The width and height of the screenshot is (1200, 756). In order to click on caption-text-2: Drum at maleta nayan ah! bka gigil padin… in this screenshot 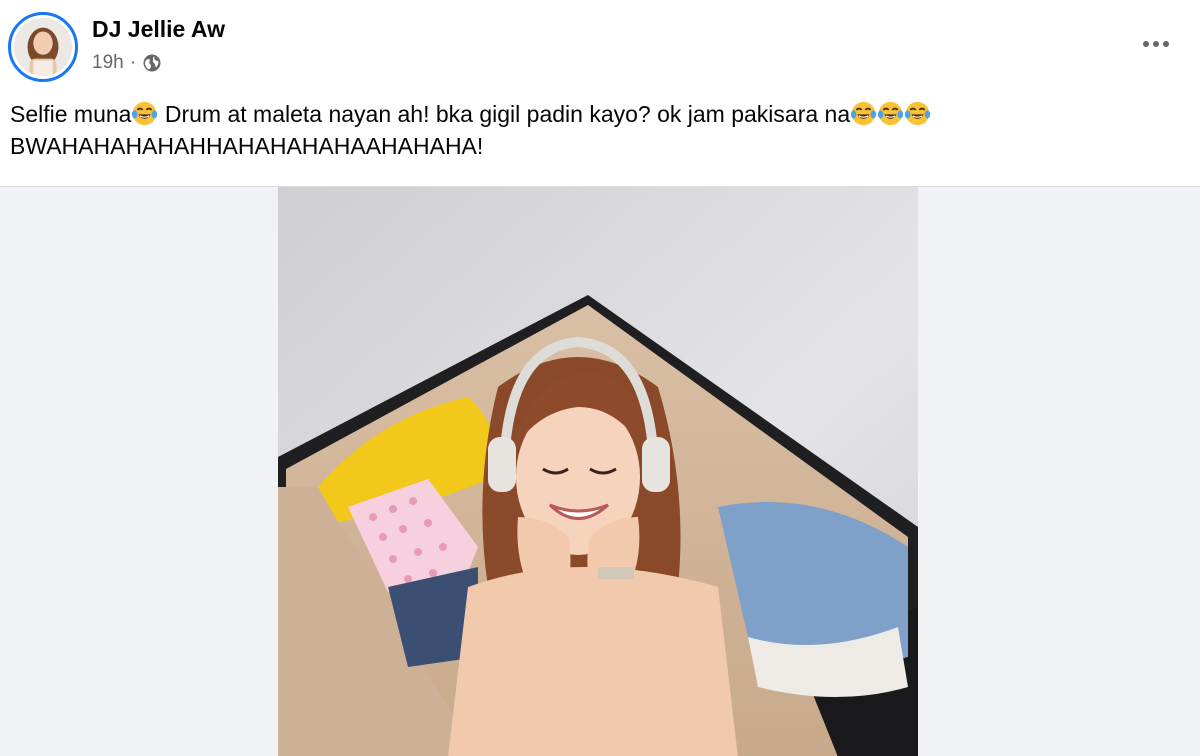, I will do `click(504, 114)`.